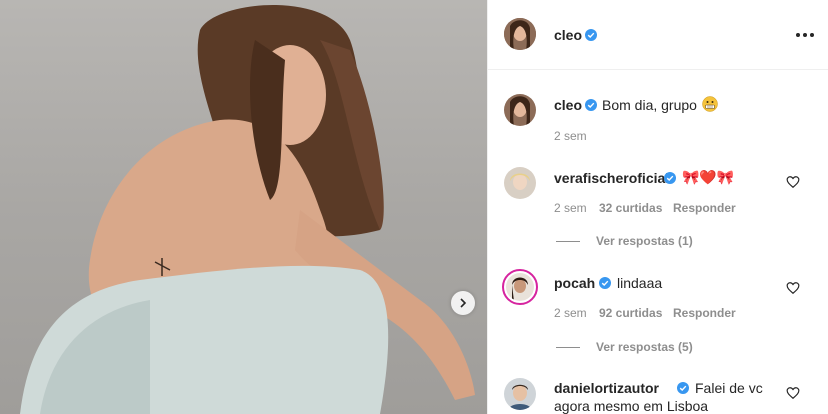 The image size is (828, 414). Describe the element at coordinates (710, 104) in the screenshot. I see `grimacing-face-icon` at that location.